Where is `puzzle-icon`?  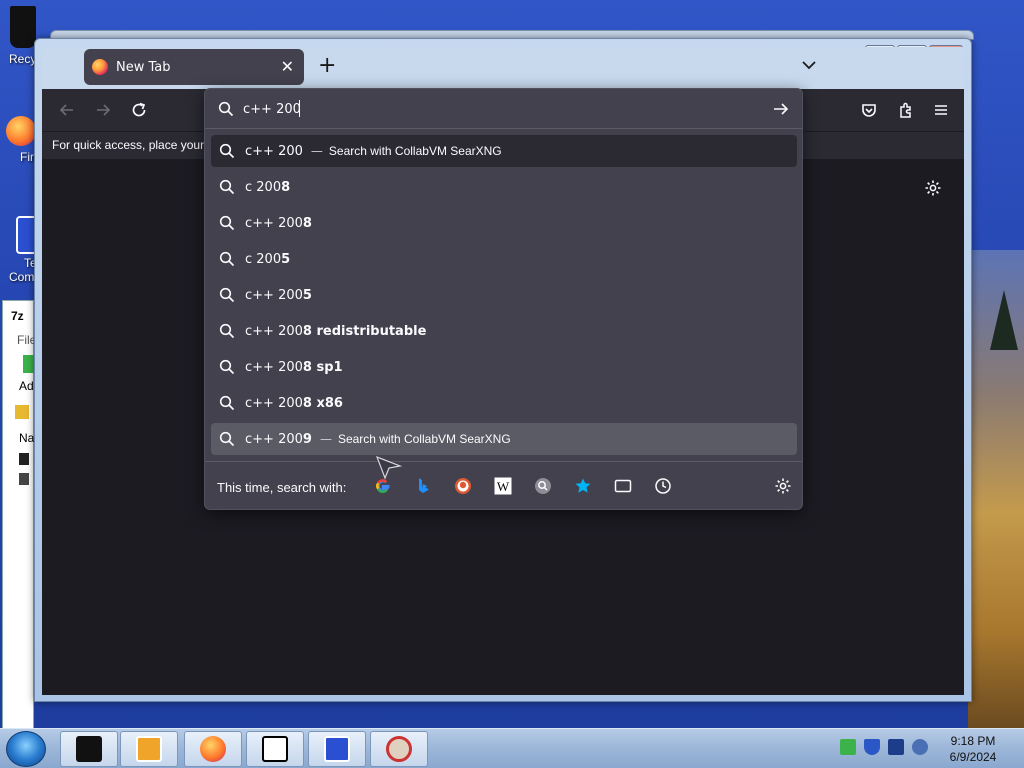
puzzle-icon is located at coordinates (905, 110).